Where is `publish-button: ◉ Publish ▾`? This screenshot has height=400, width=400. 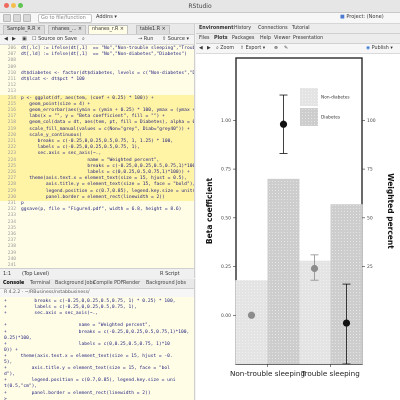
publish-button: ◉ Publish ▾ is located at coordinates (379, 49).